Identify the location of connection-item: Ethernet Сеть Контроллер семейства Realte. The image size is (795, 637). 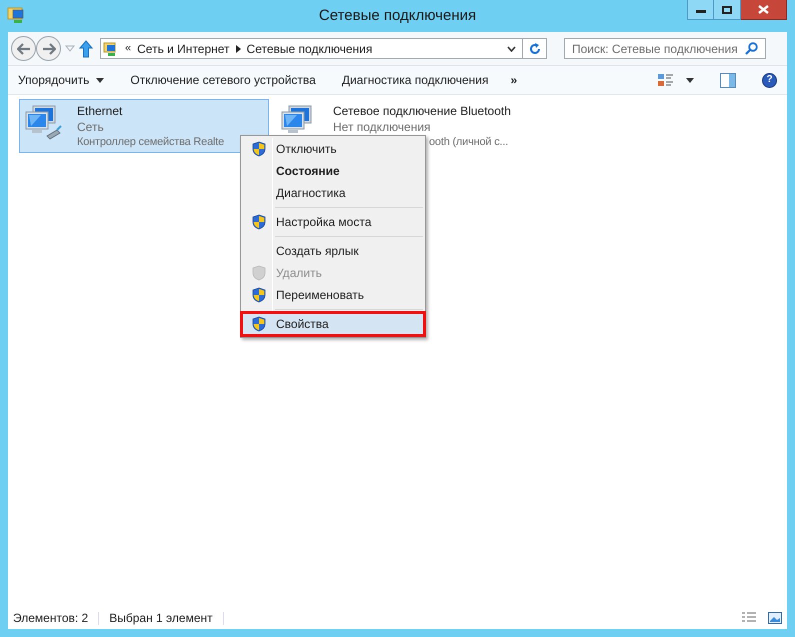
(144, 126).